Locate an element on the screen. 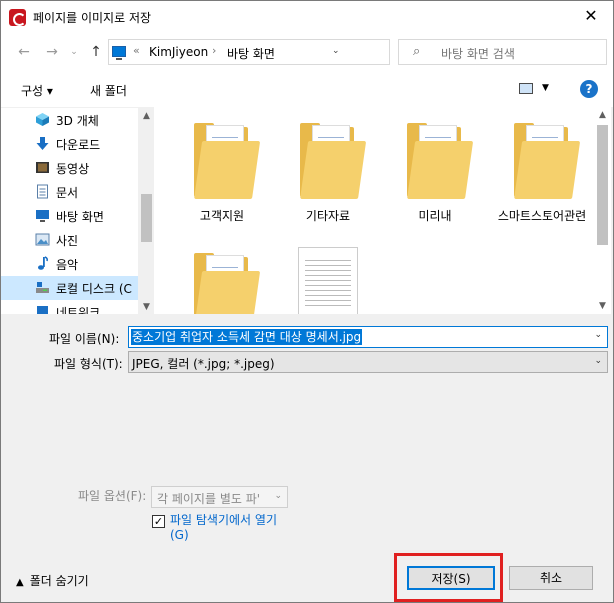  nav-item-label: 3D 개체 is located at coordinates (77, 121).